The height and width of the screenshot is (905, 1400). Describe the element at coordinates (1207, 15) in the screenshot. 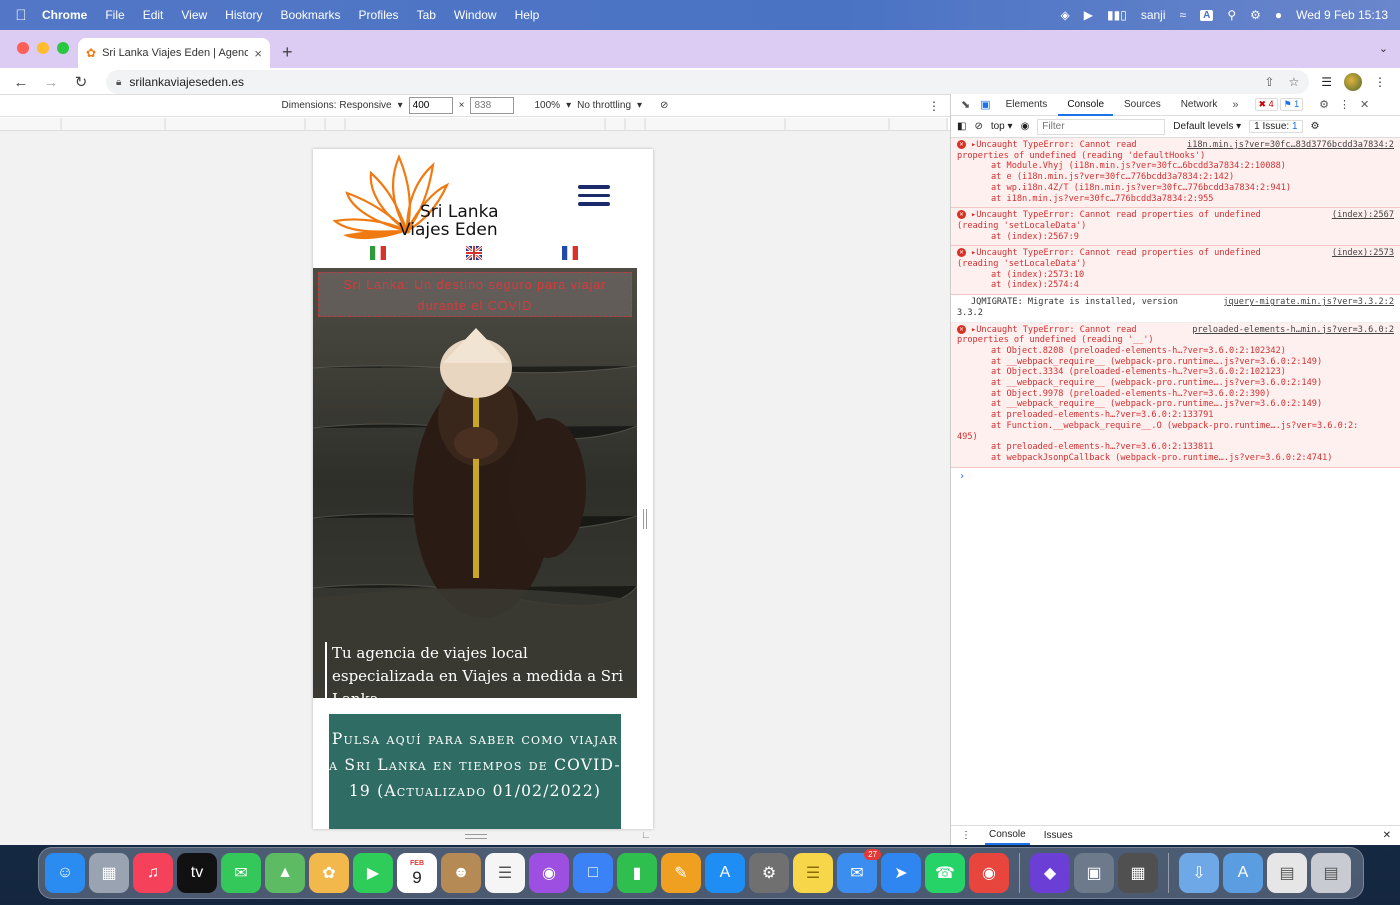

I see `input-source-icon: A` at that location.